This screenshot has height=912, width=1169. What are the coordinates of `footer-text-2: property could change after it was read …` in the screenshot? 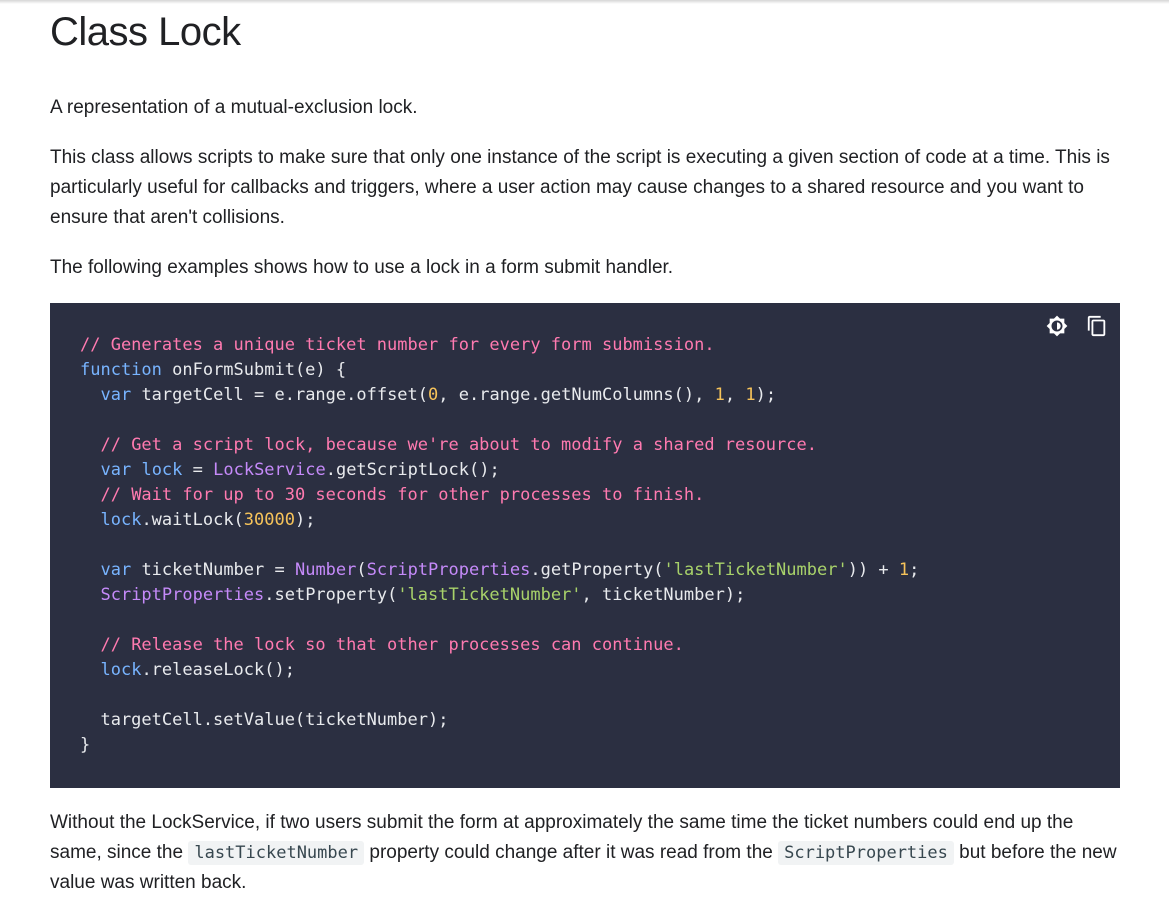 It's located at (571, 852).